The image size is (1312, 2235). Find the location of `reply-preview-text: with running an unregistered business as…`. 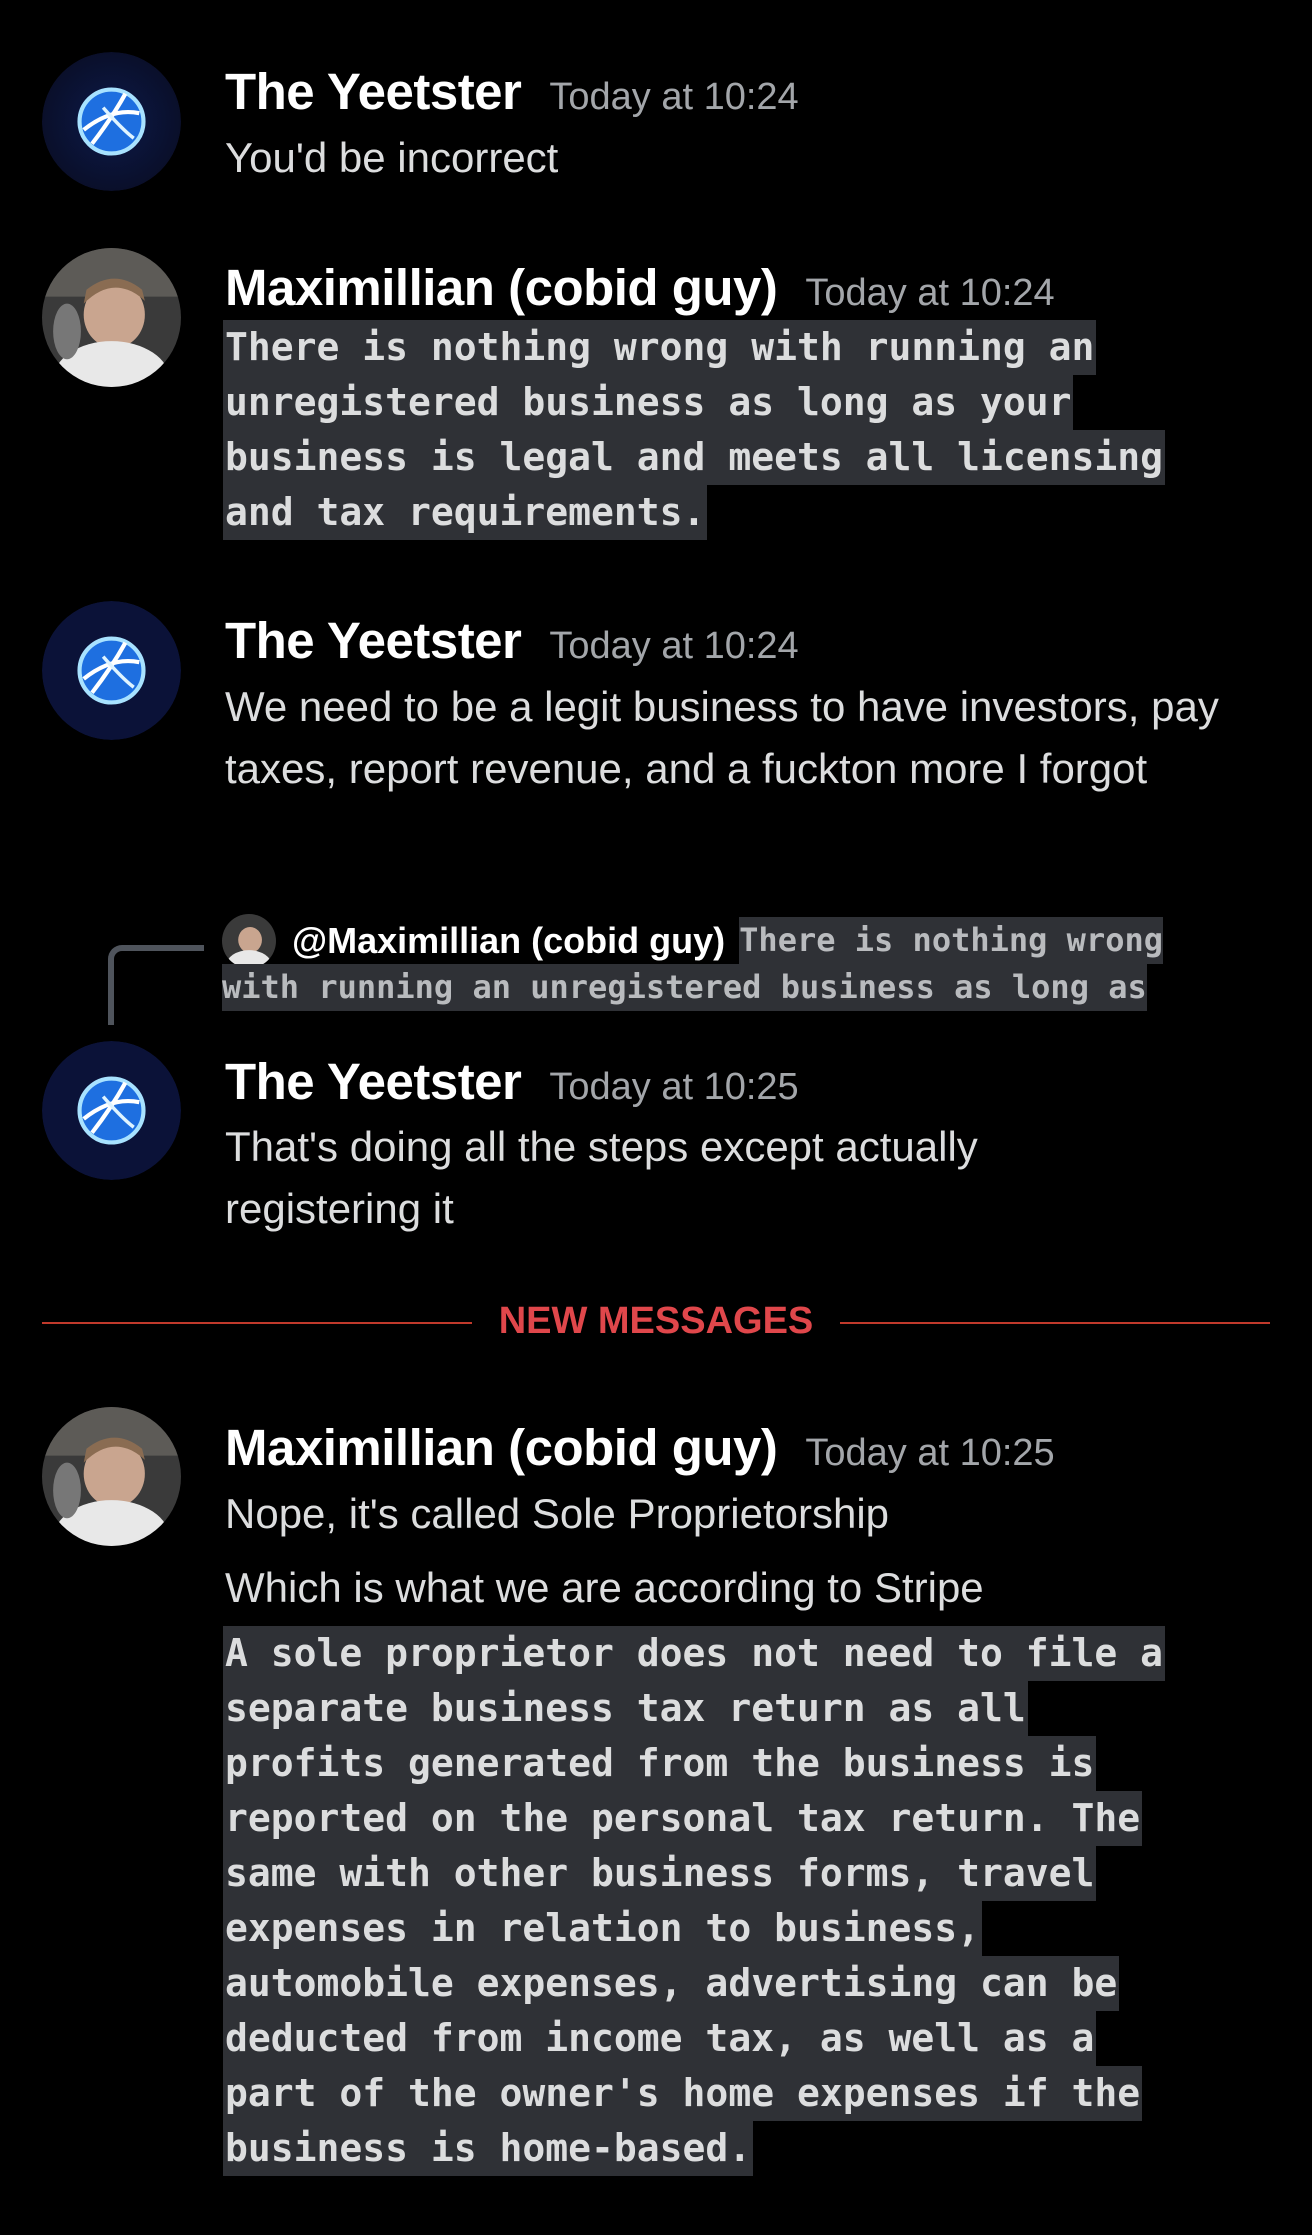

reply-preview-text: with running an unregistered business as… is located at coordinates (684, 987).